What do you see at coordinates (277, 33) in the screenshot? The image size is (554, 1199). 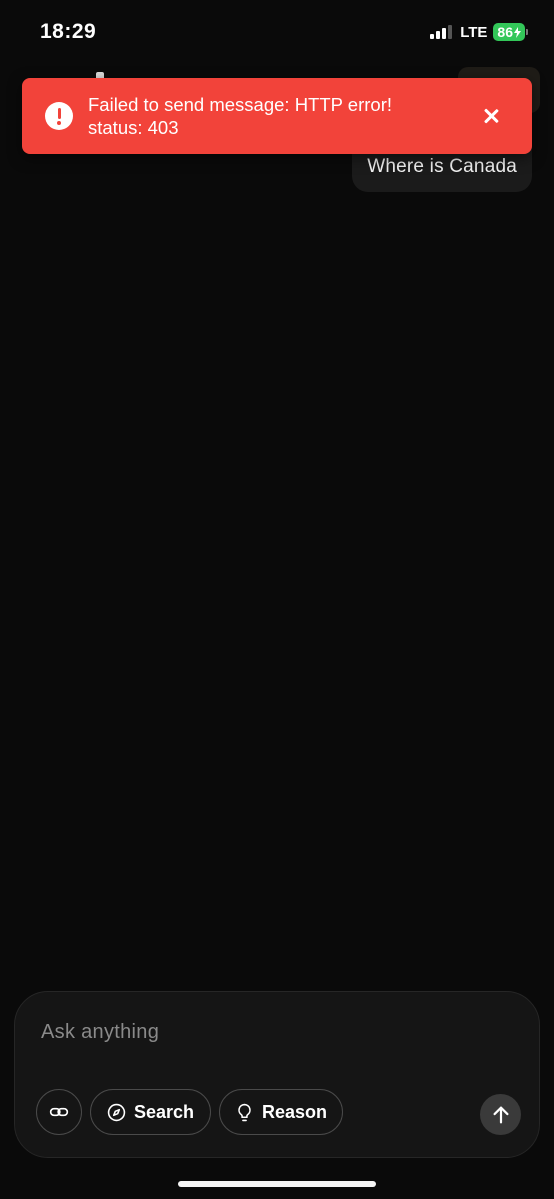 I see `status-bar: 18:29 LTE 86` at bounding box center [277, 33].